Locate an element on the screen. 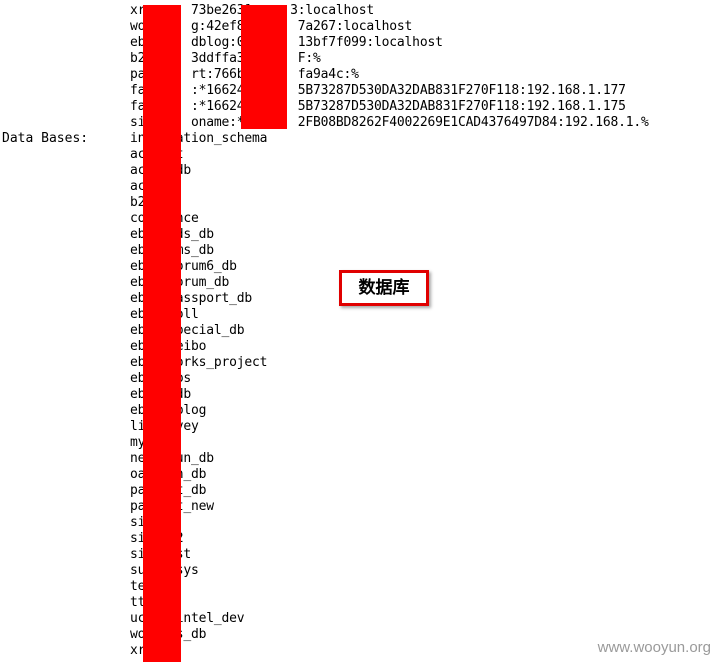 The width and height of the screenshot is (717, 662). redaction-bar-right is located at coordinates (264, 67).